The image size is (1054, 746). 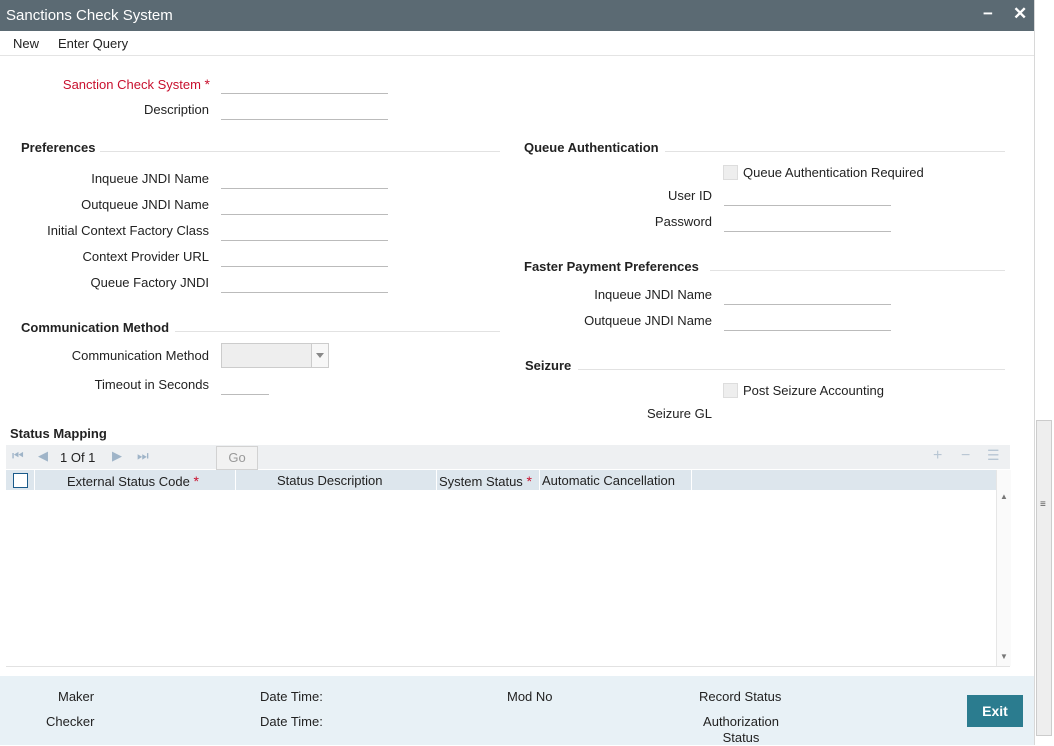 What do you see at coordinates (1044, 578) in the screenshot?
I see `window-scrollbar: ≡` at bounding box center [1044, 578].